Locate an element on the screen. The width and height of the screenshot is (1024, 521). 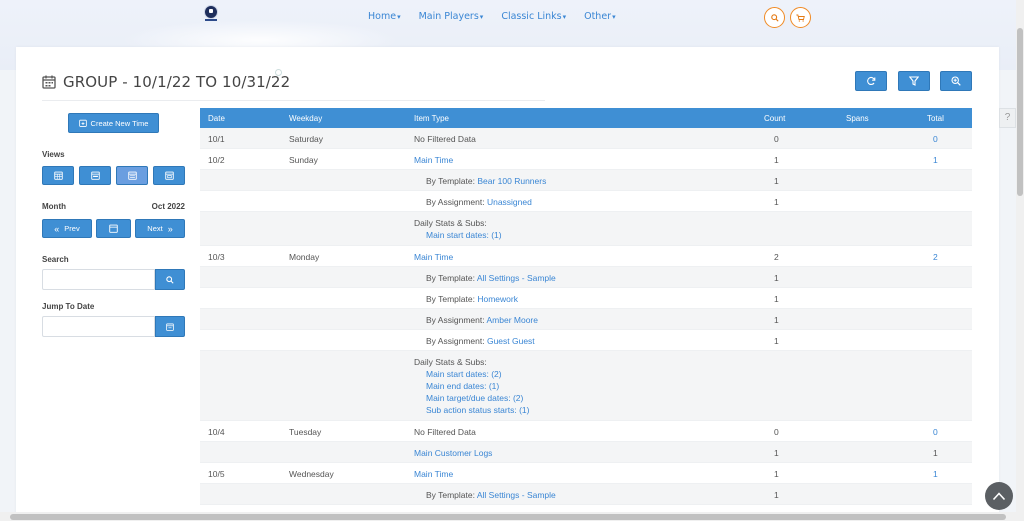
header-total: Total is located at coordinates (935, 118).